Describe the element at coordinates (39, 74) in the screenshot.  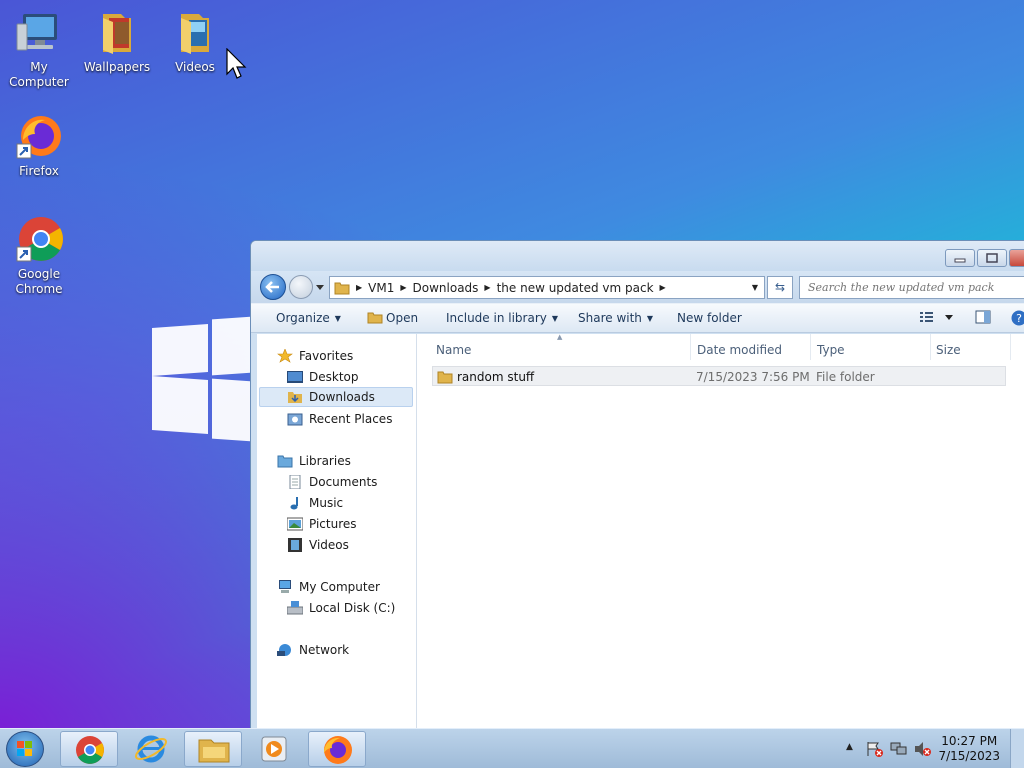
I see `desktop-icon-label: My Computer` at that location.